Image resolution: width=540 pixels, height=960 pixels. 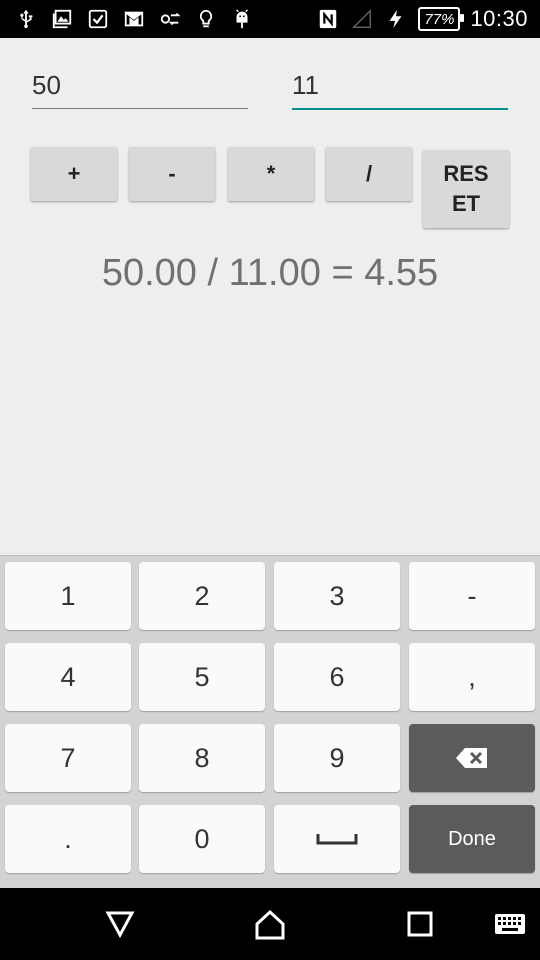 What do you see at coordinates (499, 18) in the screenshot?
I see `status-time: 10:30` at bounding box center [499, 18].